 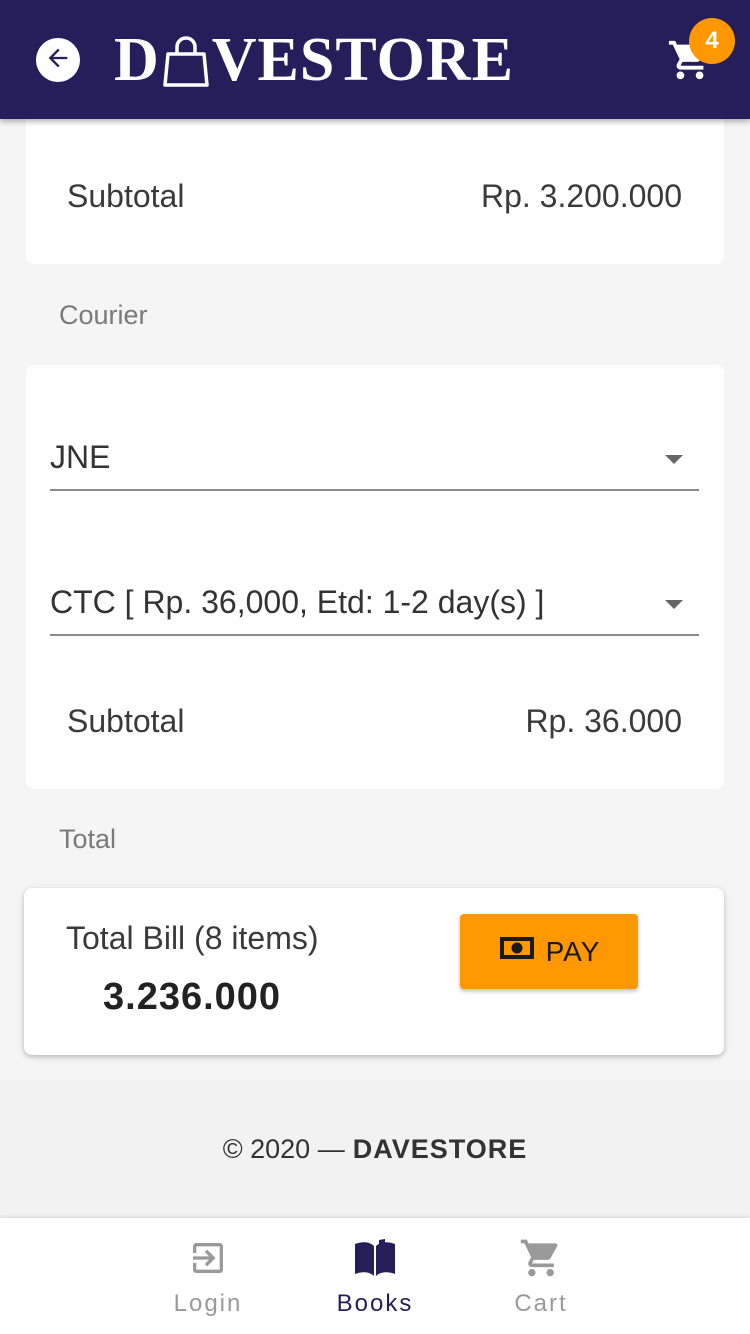 I want to click on courier-section-title: Courier, so click(x=103, y=315).